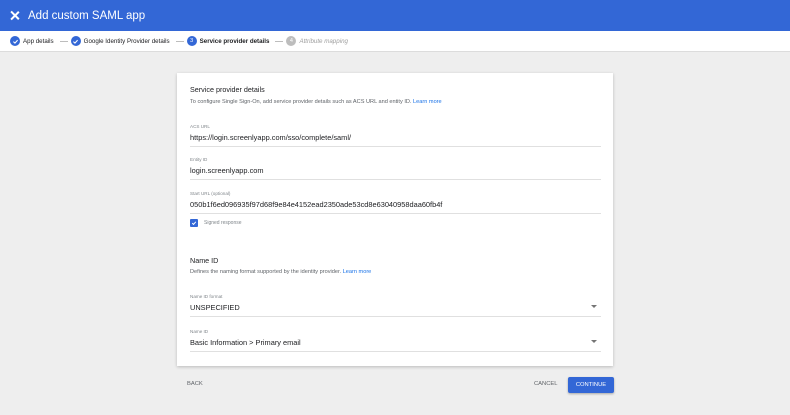  What do you see at coordinates (38, 41) in the screenshot?
I see `step-label: App details` at bounding box center [38, 41].